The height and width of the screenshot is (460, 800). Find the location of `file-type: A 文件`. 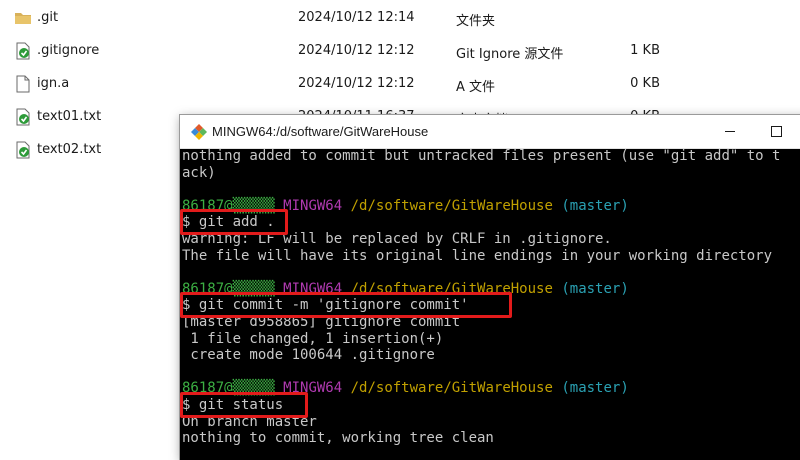

file-type: A 文件 is located at coordinates (476, 87).